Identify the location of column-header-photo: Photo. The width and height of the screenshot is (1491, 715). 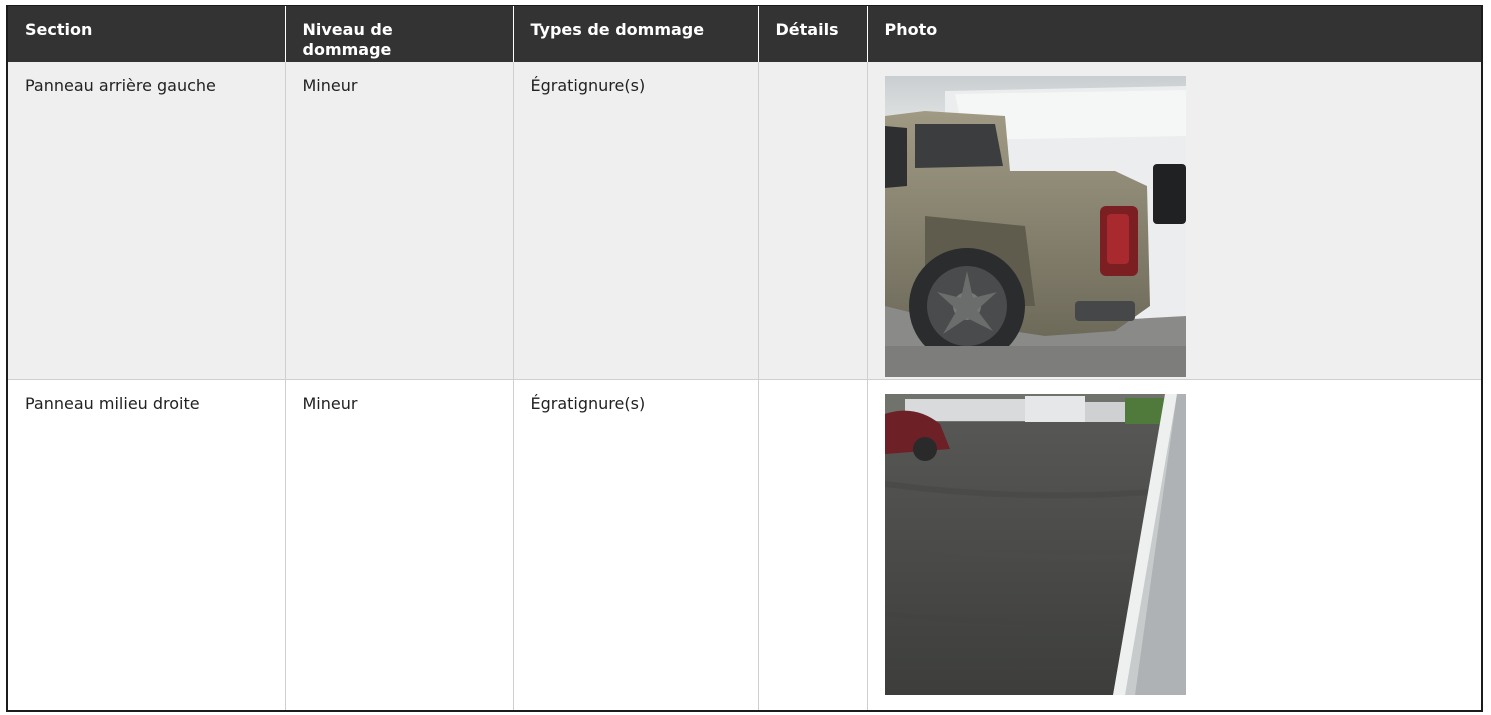
(1173, 34).